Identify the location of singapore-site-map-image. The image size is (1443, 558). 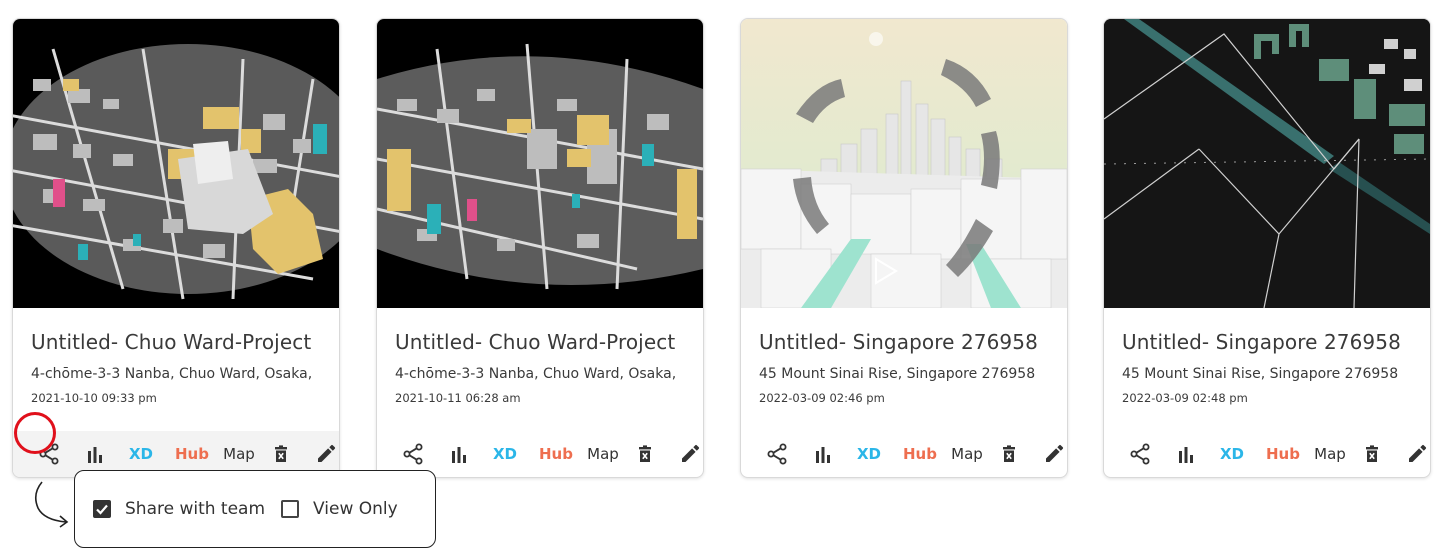
(1267, 163).